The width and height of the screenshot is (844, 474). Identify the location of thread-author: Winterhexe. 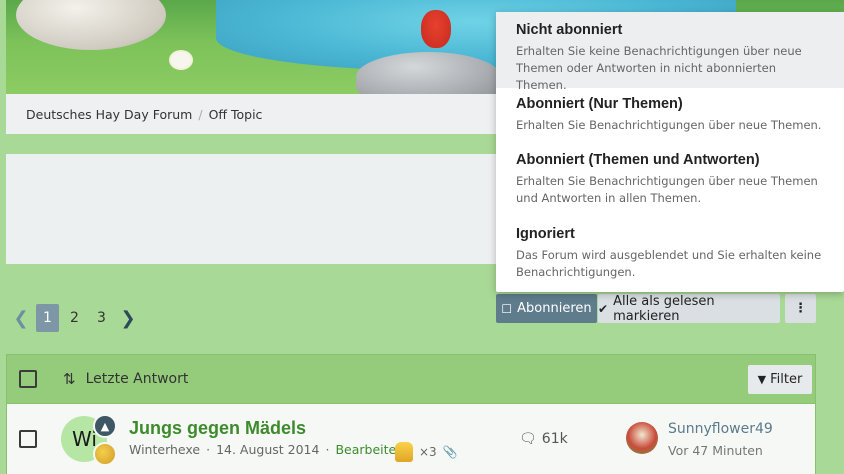
(164, 449).